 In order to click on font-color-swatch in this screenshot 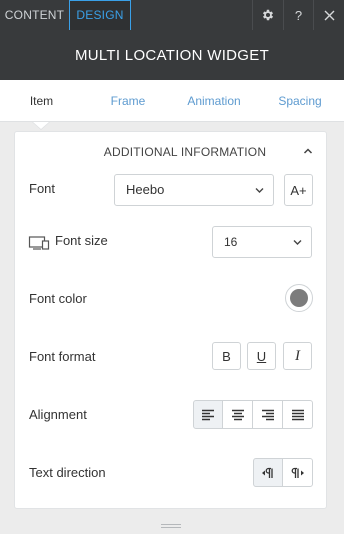, I will do `click(299, 298)`.